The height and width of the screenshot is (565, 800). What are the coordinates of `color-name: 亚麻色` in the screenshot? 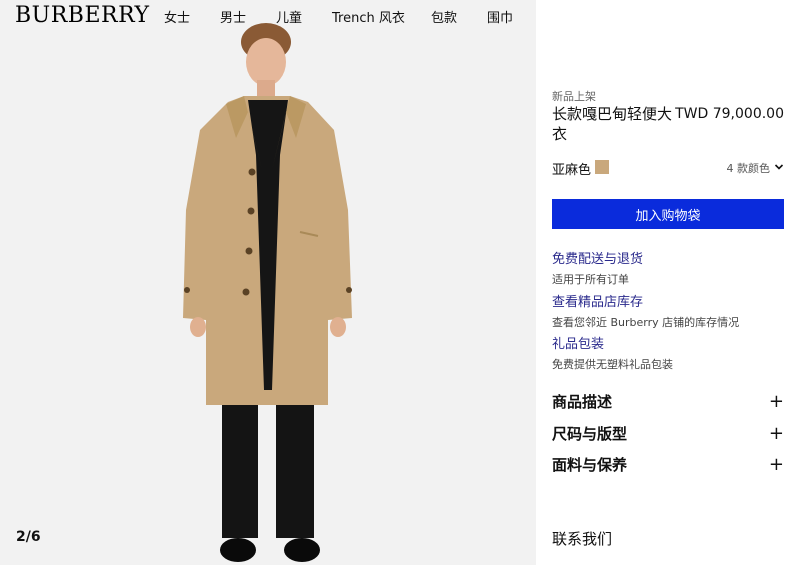 It's located at (572, 170).